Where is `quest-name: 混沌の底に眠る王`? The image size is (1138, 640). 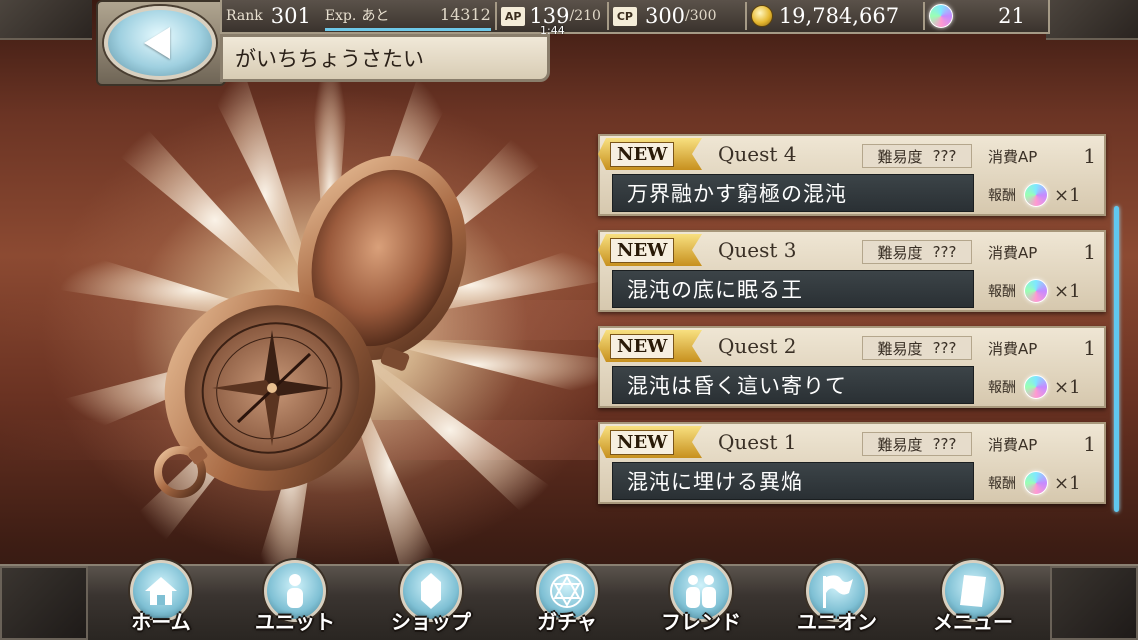 quest-name: 混沌の底に眠る王 is located at coordinates (793, 289).